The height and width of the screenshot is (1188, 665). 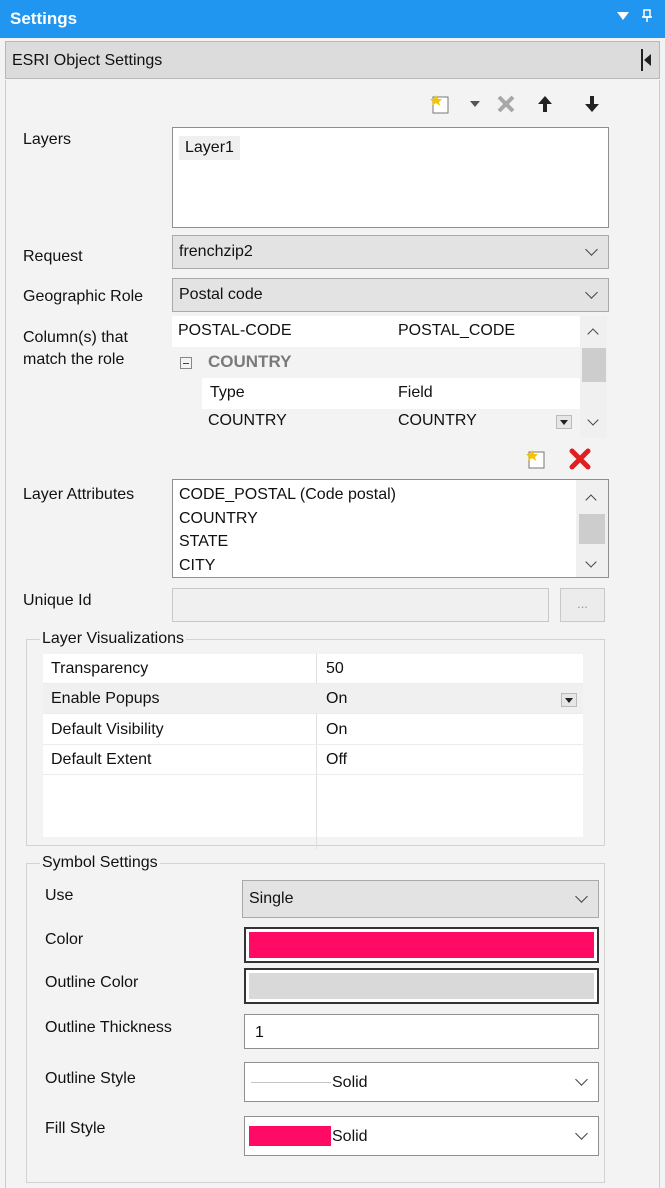 What do you see at coordinates (313, 730) in the screenshot?
I see `table-row: Default Visibility On` at bounding box center [313, 730].